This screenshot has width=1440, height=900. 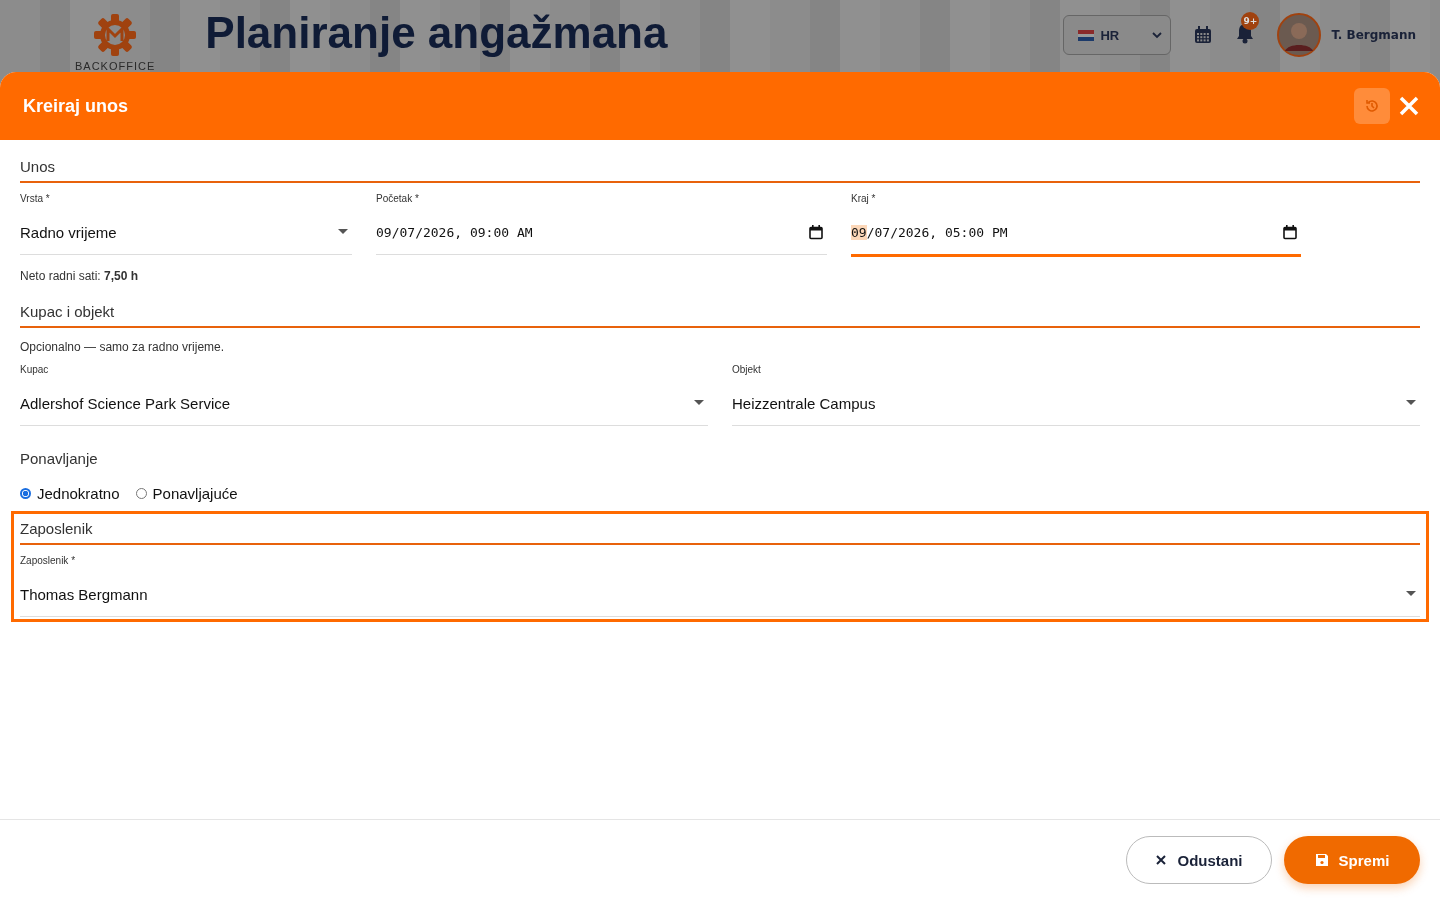 I want to click on net-hours-text: Neto radni sati: 7,50 h, so click(x=80, y=276).